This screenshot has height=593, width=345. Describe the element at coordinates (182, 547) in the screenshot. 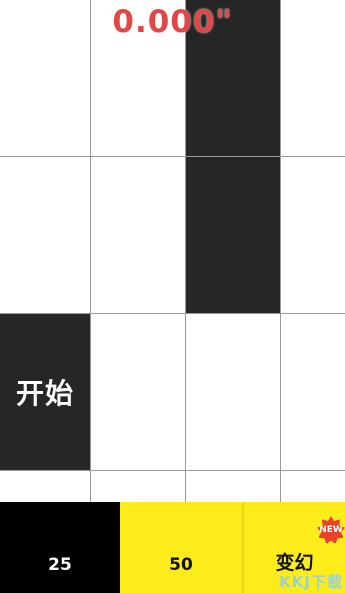

I see `mode-50-button: 50` at that location.